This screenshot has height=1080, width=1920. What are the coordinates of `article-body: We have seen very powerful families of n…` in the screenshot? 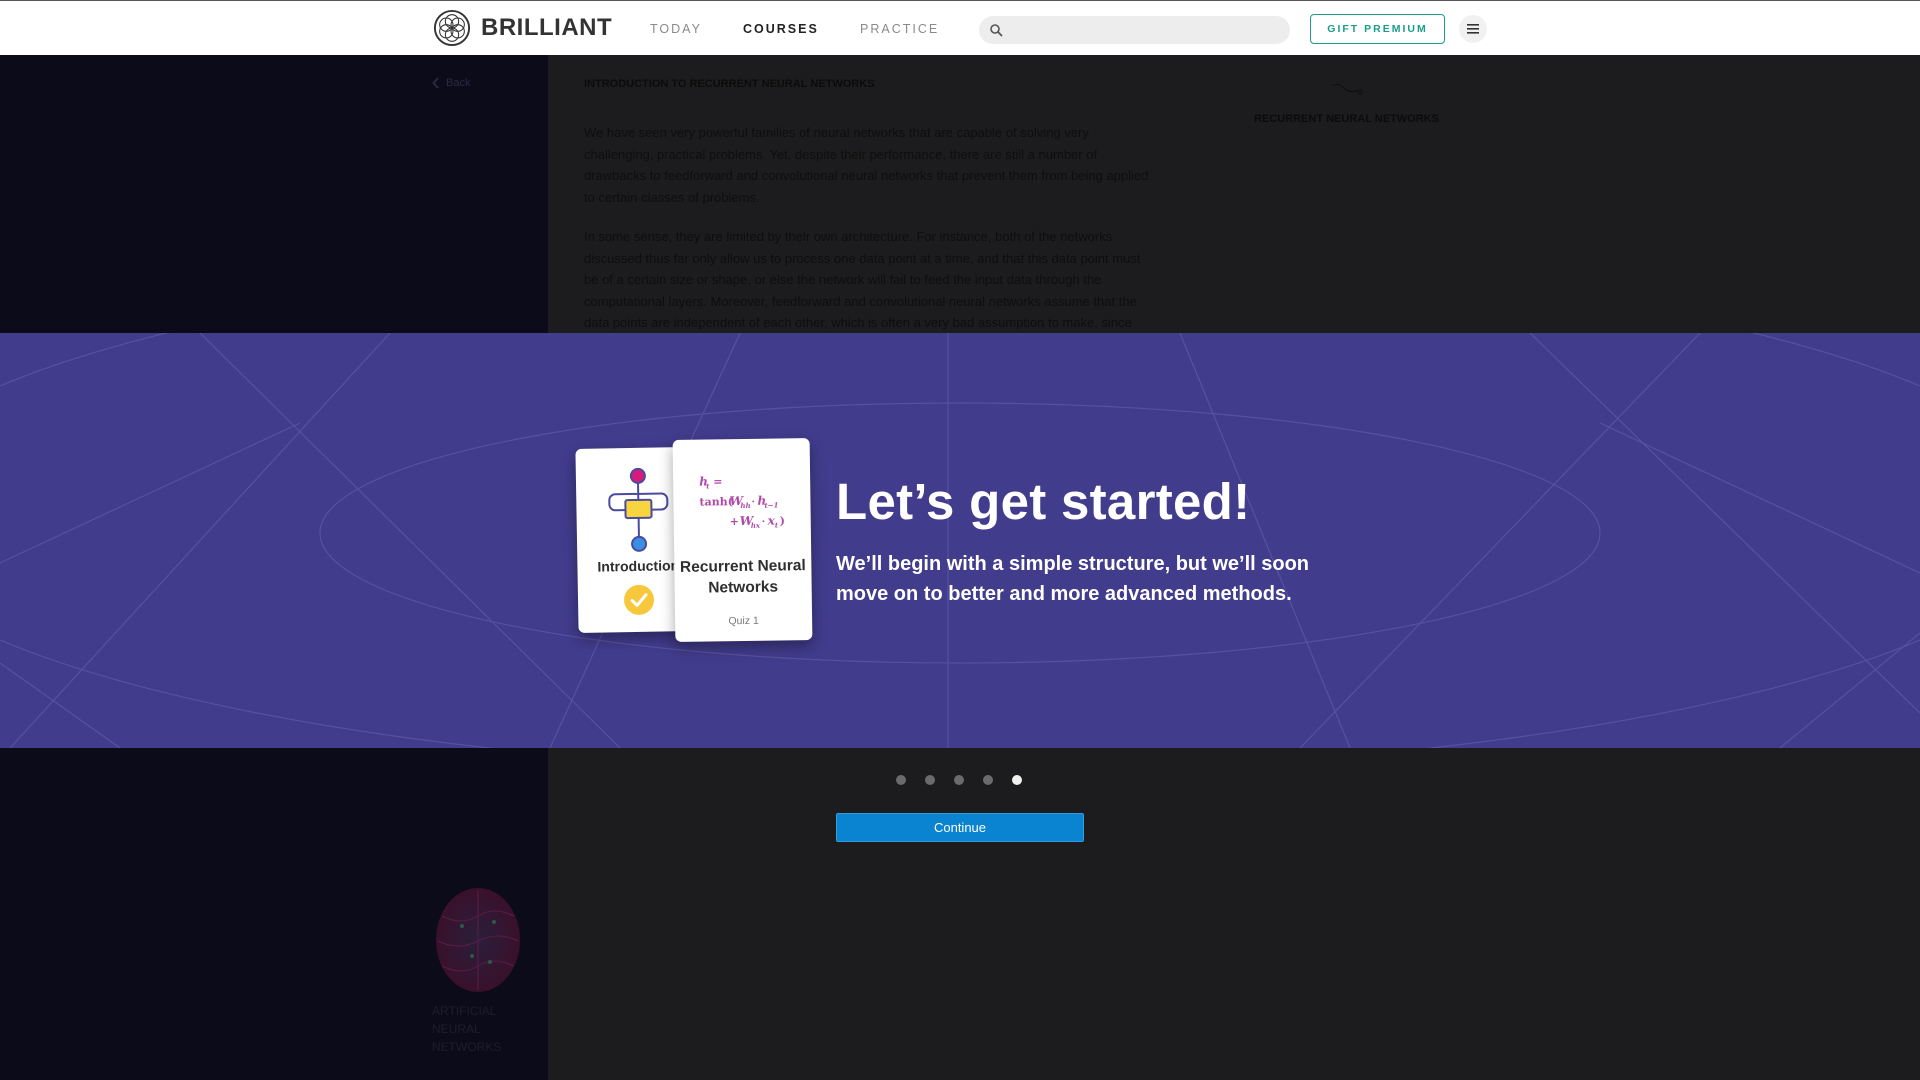 It's located at (869, 237).